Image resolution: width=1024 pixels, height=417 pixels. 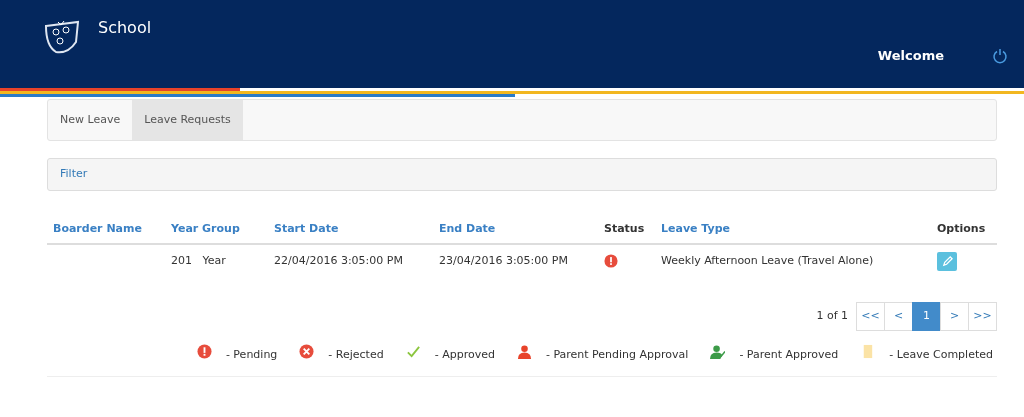 I want to click on page-button: >>, so click(x=982, y=316).